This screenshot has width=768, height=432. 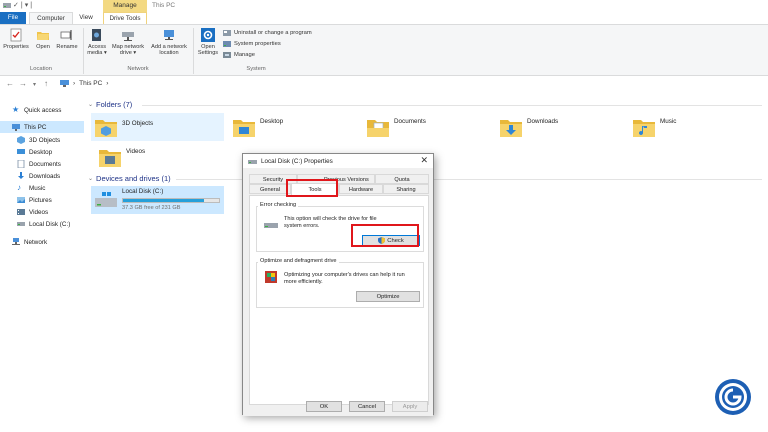 I want to click on manage-icon, so click(x=227, y=55).